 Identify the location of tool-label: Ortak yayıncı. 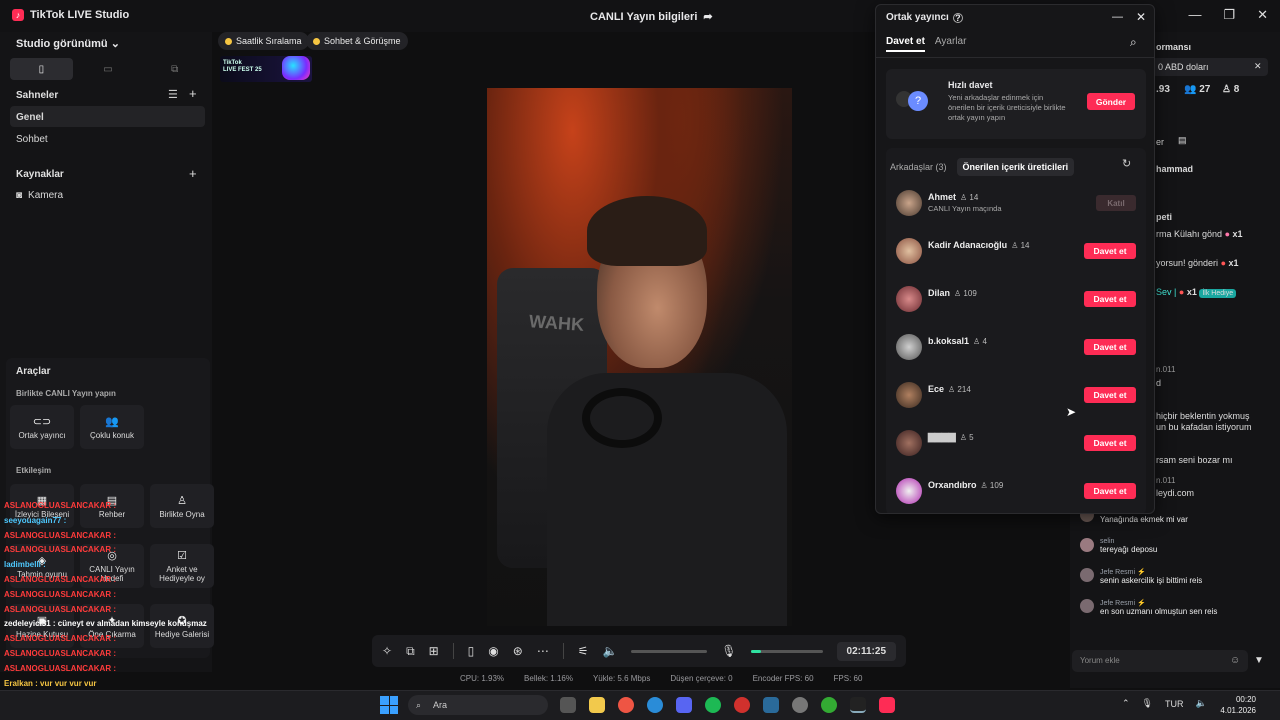
(42, 435).